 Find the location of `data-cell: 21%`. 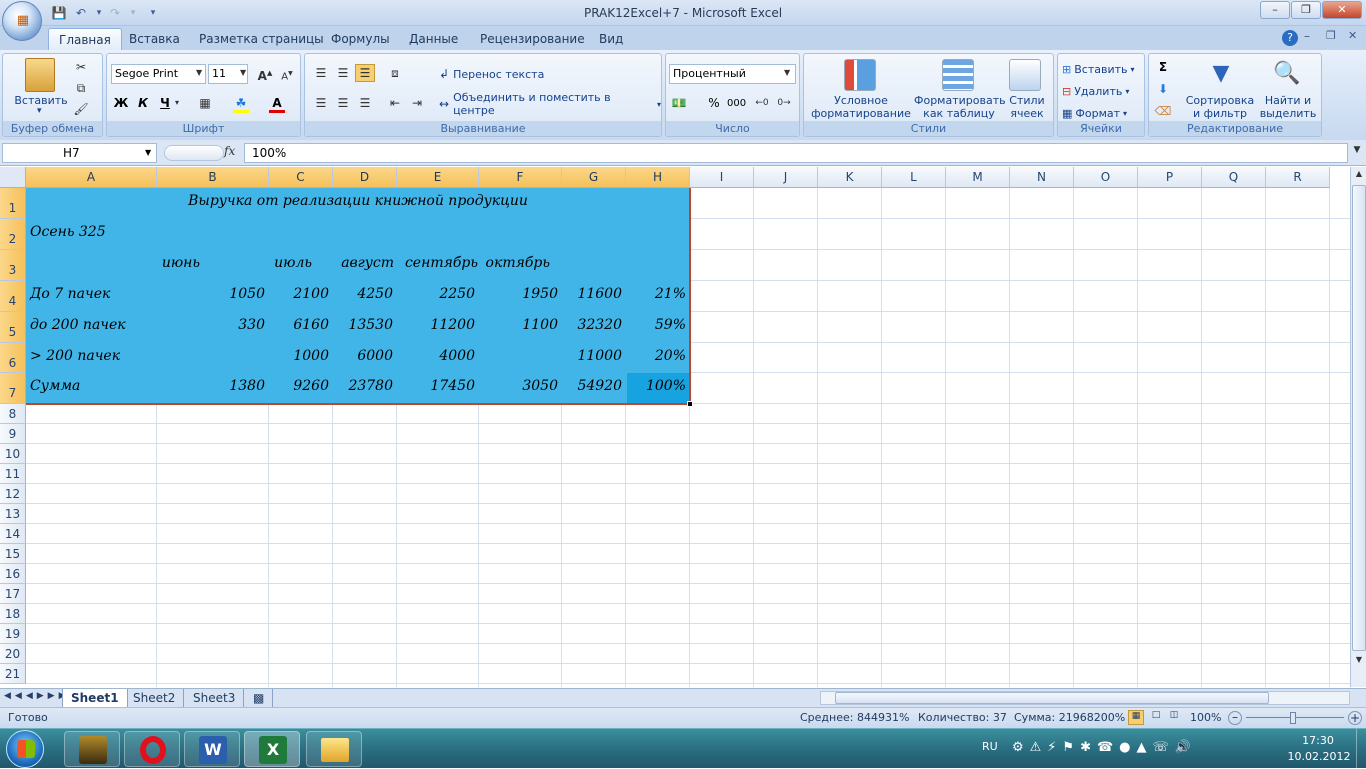

data-cell: 21% is located at coordinates (656, 297).